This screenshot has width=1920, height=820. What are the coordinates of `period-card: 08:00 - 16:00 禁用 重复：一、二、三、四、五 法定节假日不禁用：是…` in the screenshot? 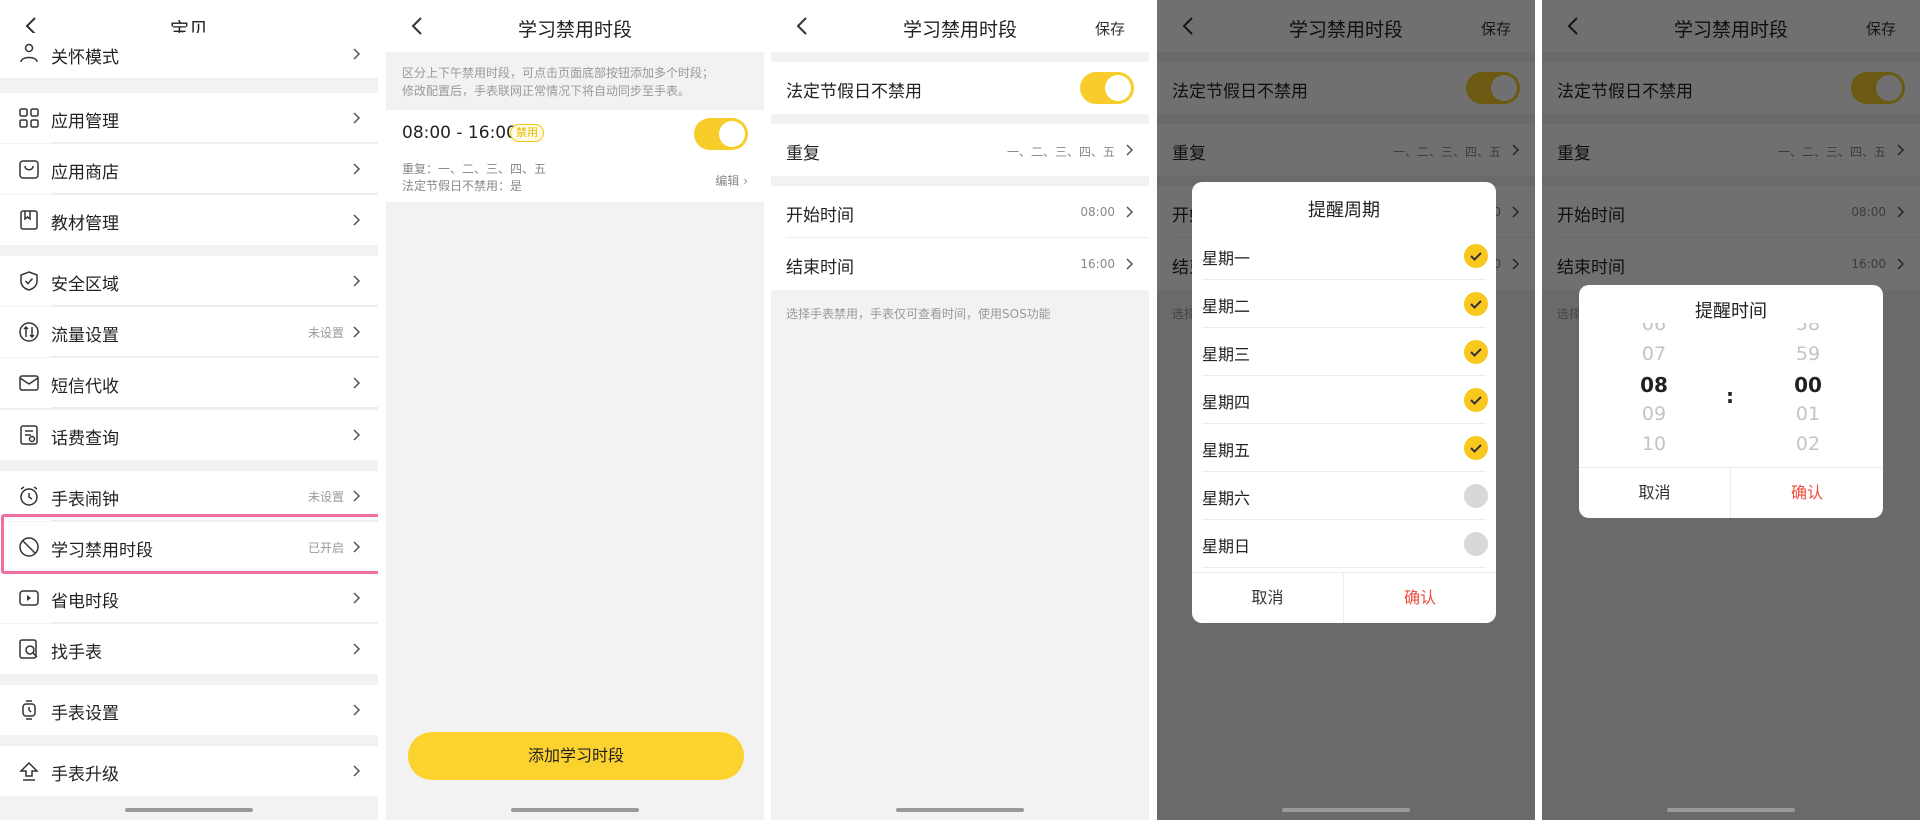 It's located at (575, 156).